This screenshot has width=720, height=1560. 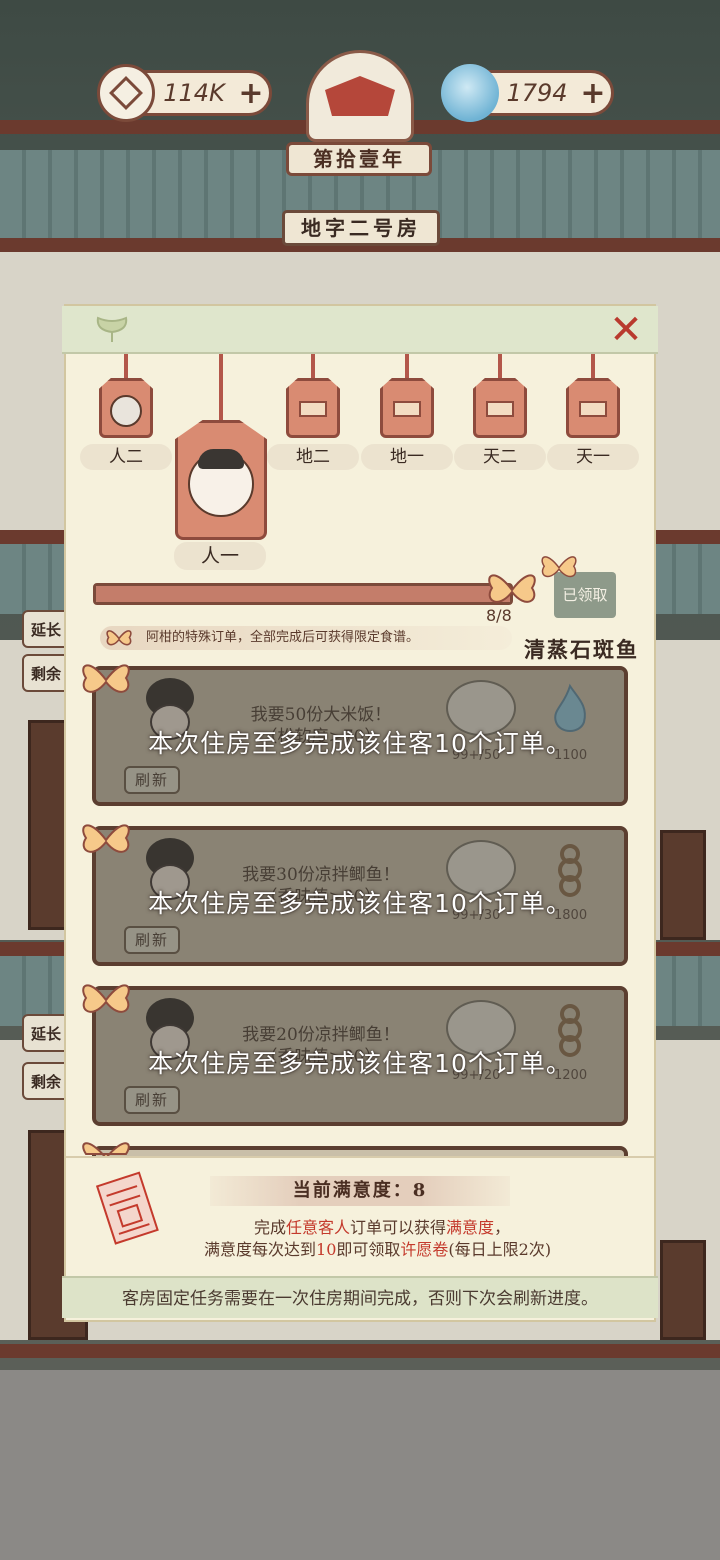 What do you see at coordinates (360, 1351) in the screenshot?
I see `floor-beam` at bounding box center [360, 1351].